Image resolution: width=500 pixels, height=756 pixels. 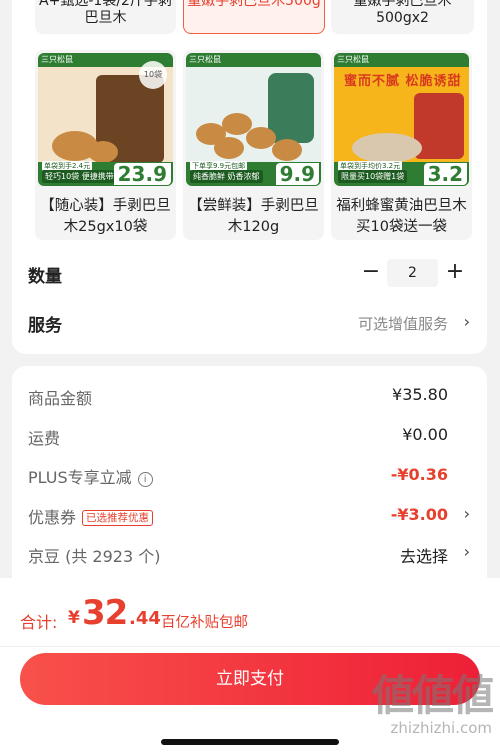 I want to click on variant-name: 【尝鲜装】手剥巴旦木120g, so click(x=253, y=216).